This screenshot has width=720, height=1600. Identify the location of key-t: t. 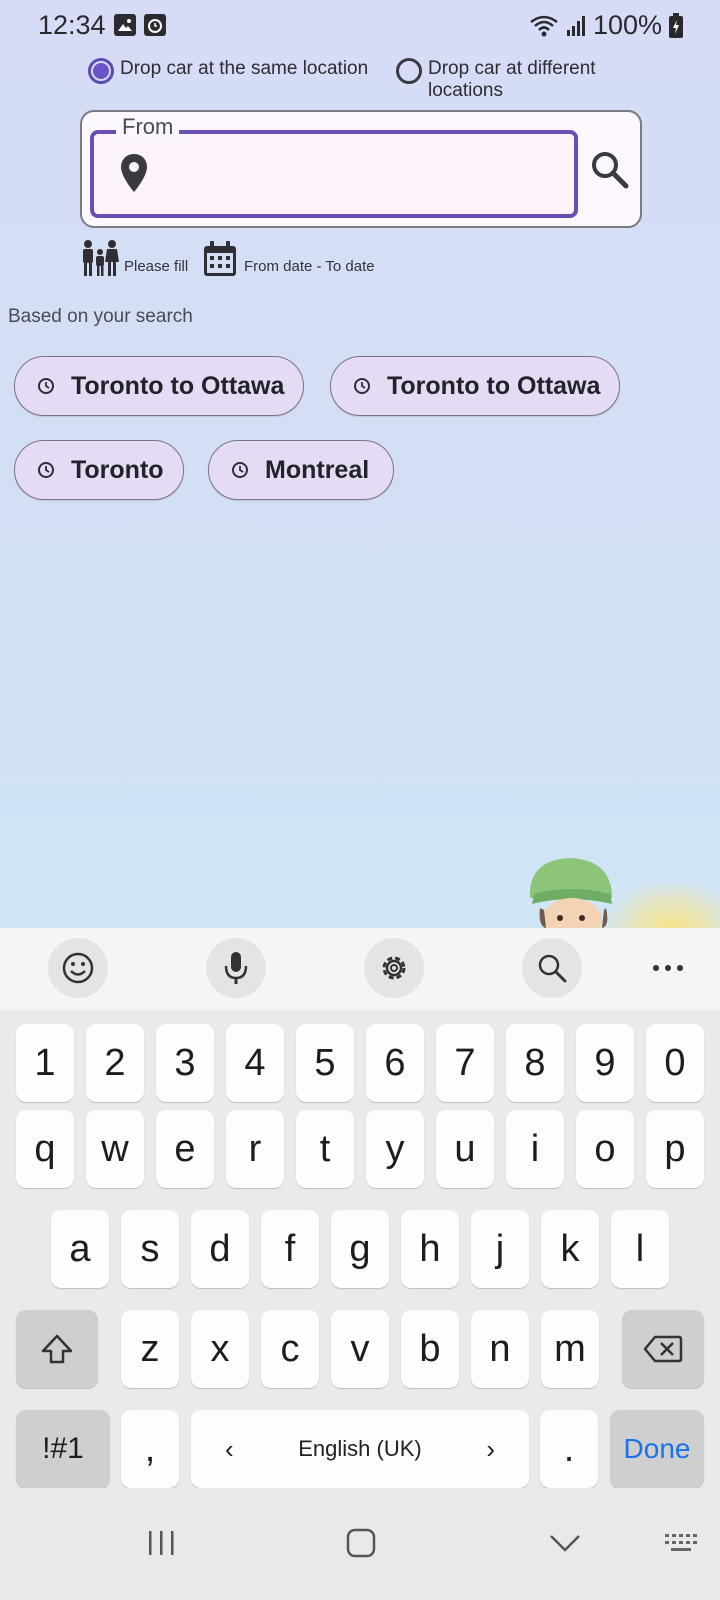
(325, 1149).